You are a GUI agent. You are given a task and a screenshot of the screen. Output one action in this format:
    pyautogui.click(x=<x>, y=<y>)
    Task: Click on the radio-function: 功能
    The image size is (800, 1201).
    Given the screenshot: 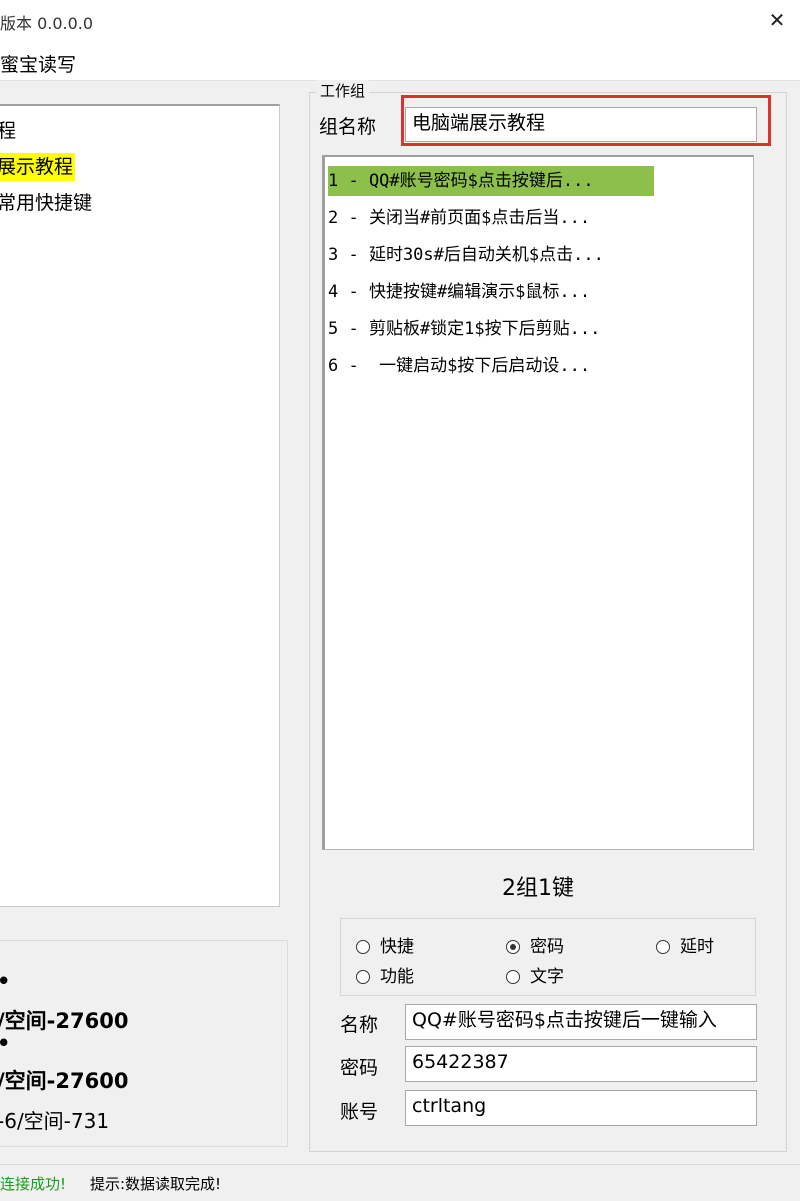 What is the action you would take?
    pyautogui.click(x=385, y=974)
    